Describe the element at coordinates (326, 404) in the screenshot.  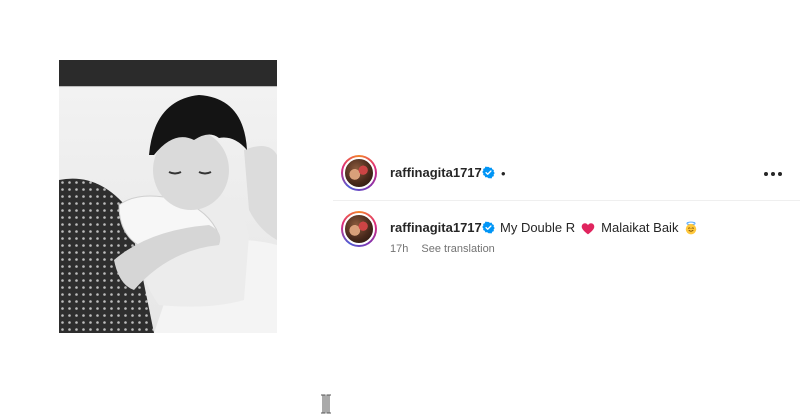
I see `text-cursor-icon` at that location.